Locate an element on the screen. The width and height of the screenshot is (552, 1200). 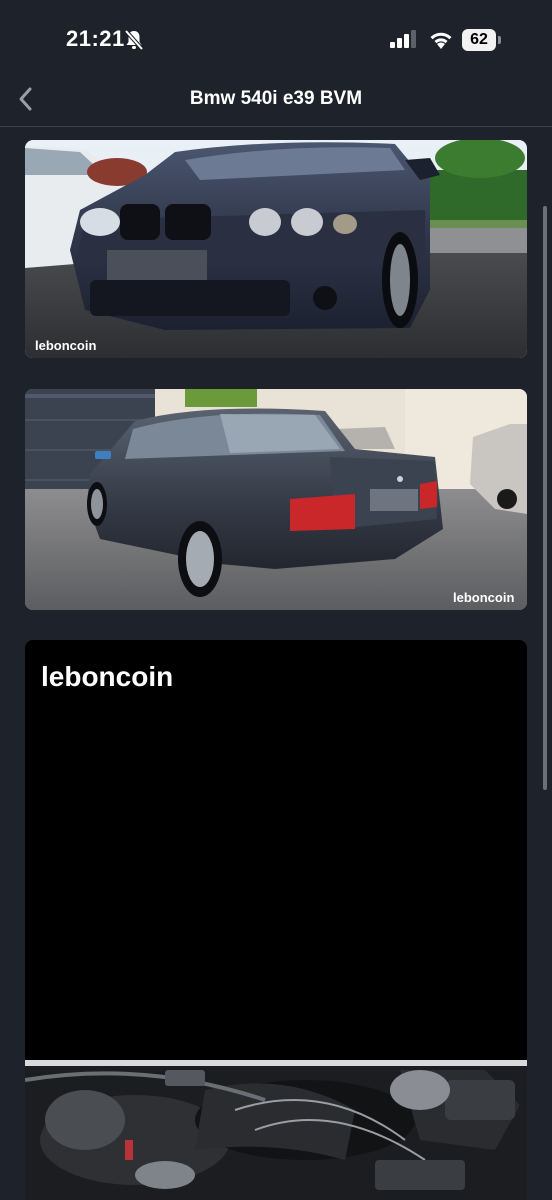
watermark-logo: leboncoin is located at coordinates (107, 676).